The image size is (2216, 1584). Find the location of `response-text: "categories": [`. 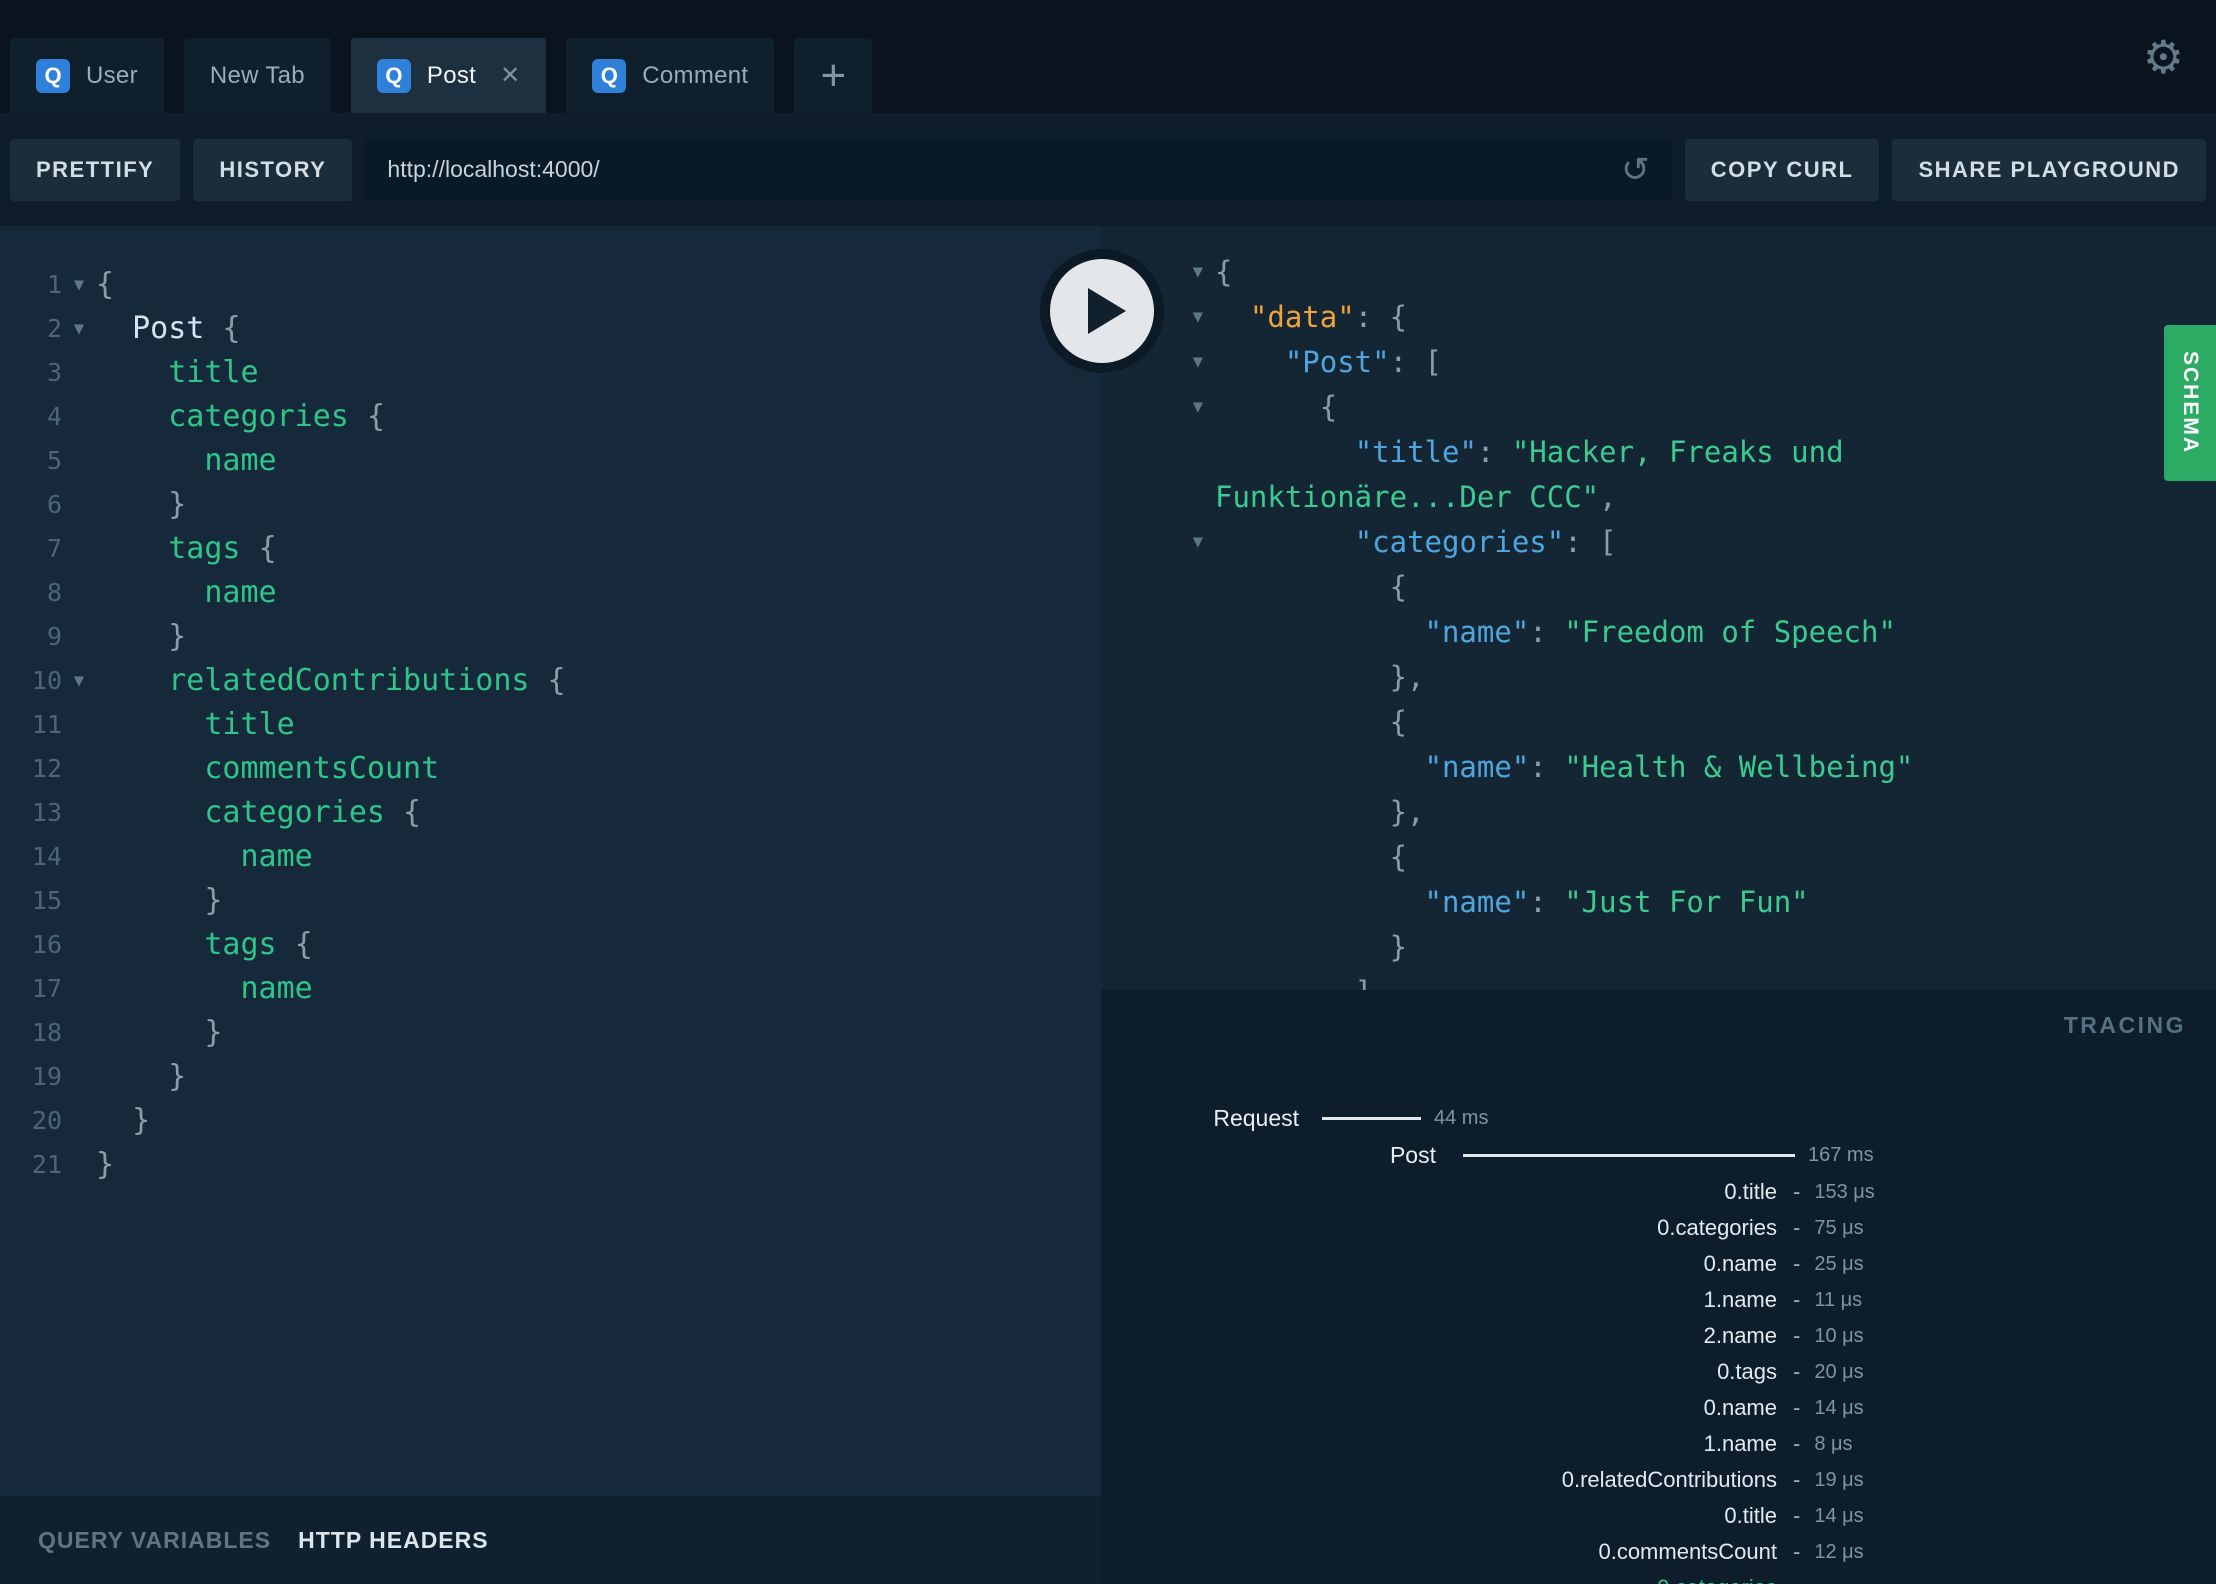

response-text: "categories": [ is located at coordinates (1485, 542).